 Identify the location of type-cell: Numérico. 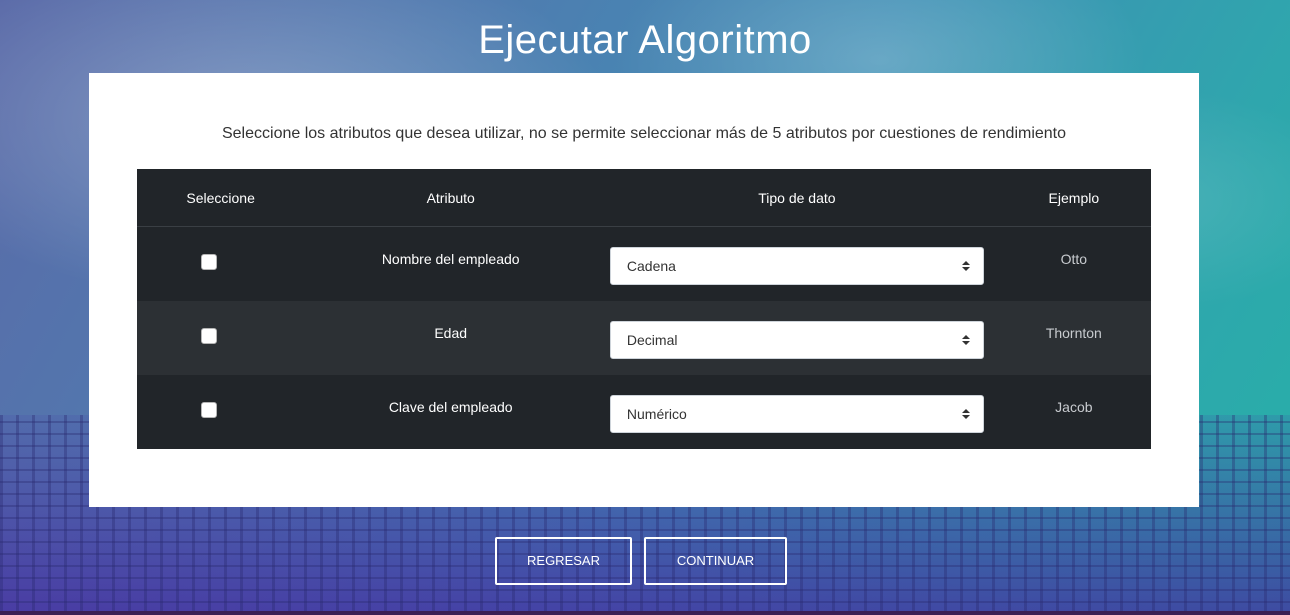
(797, 412).